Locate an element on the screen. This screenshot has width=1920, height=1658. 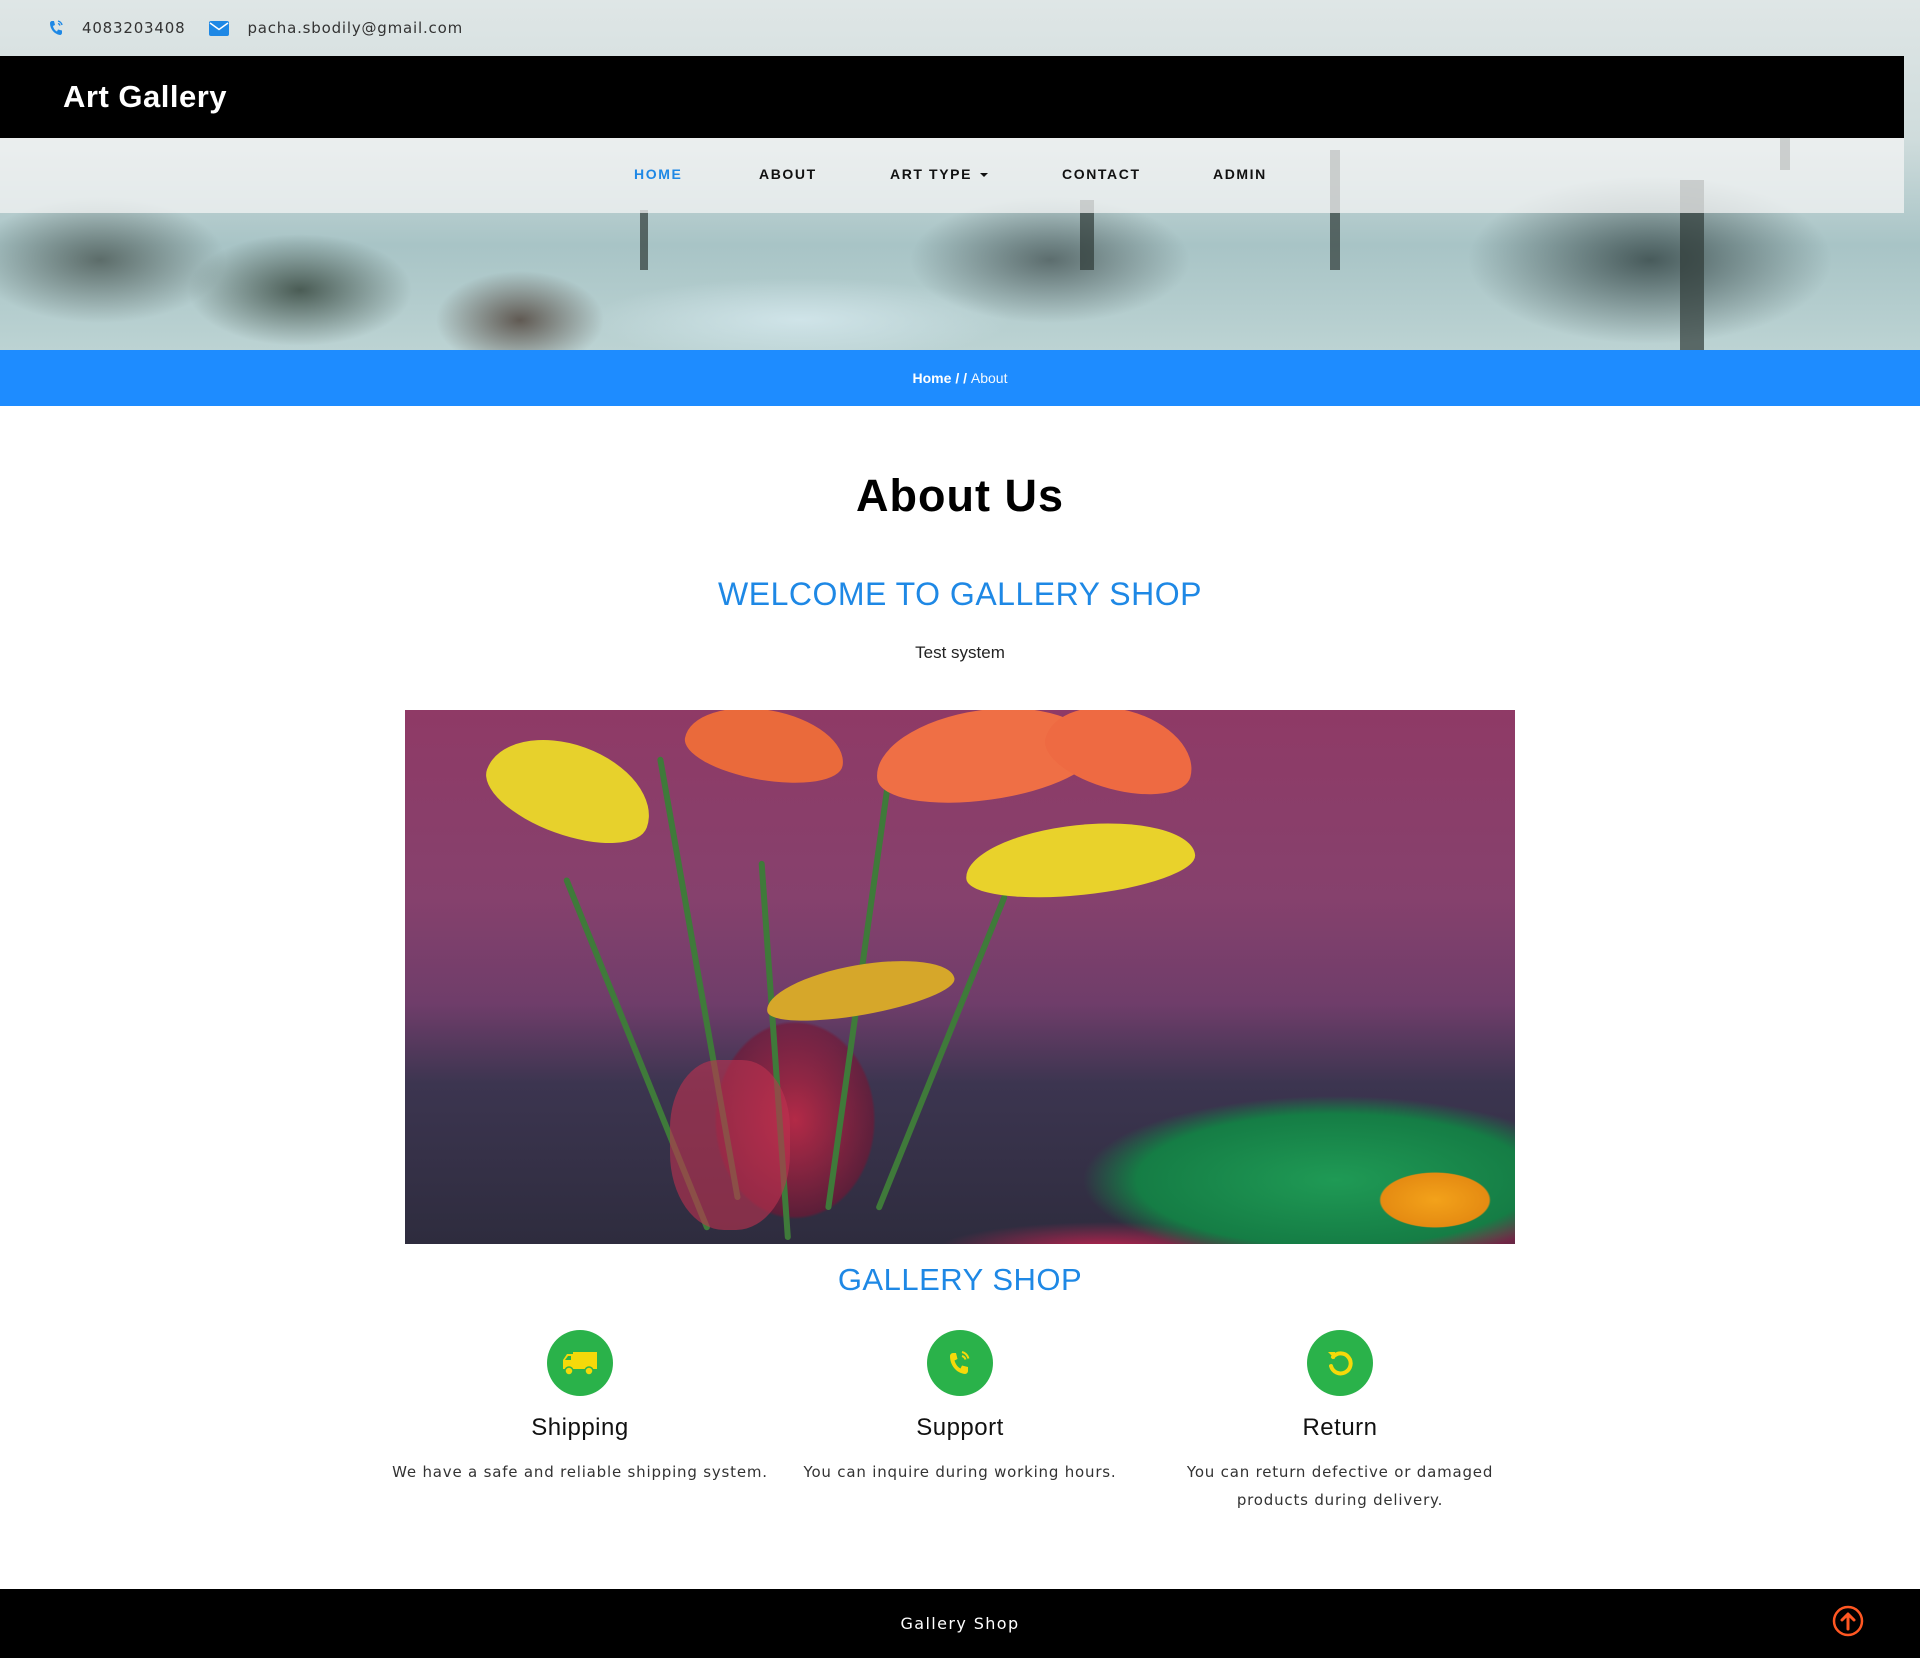
brand-header: Art Gallery is located at coordinates (952, 97).